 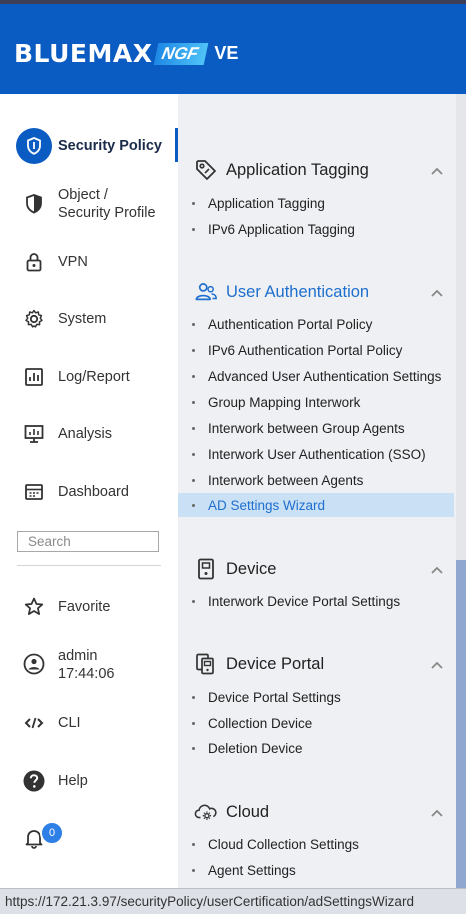 What do you see at coordinates (298, 428) in the screenshot?
I see `submenu-item: Interwork between Group Agents` at bounding box center [298, 428].